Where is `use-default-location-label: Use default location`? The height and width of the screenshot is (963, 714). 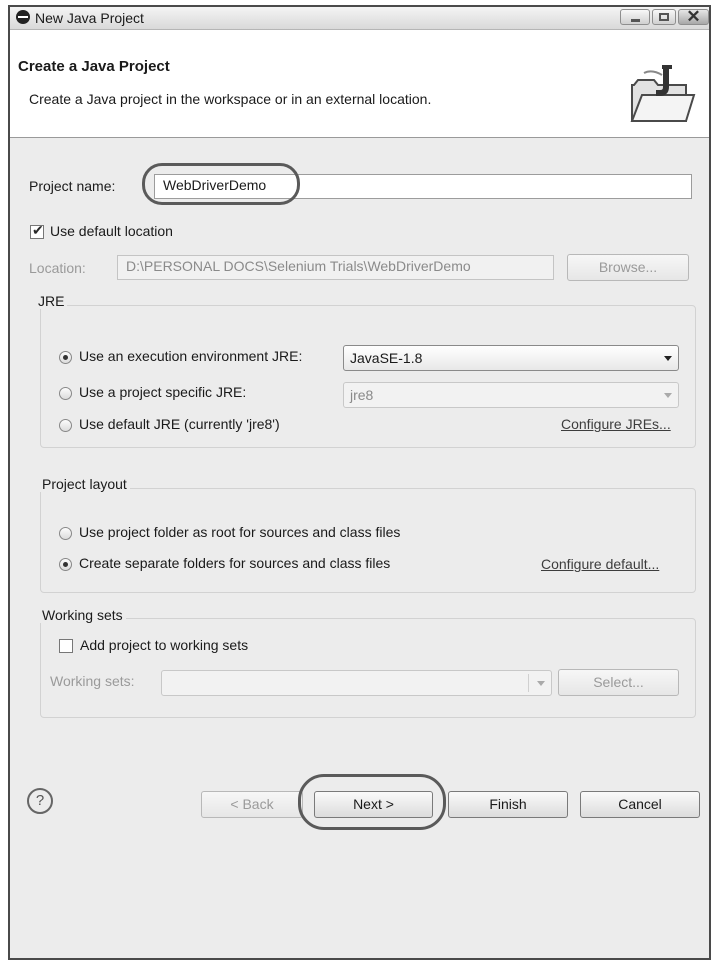
use-default-location-label: Use default location is located at coordinates (111, 231).